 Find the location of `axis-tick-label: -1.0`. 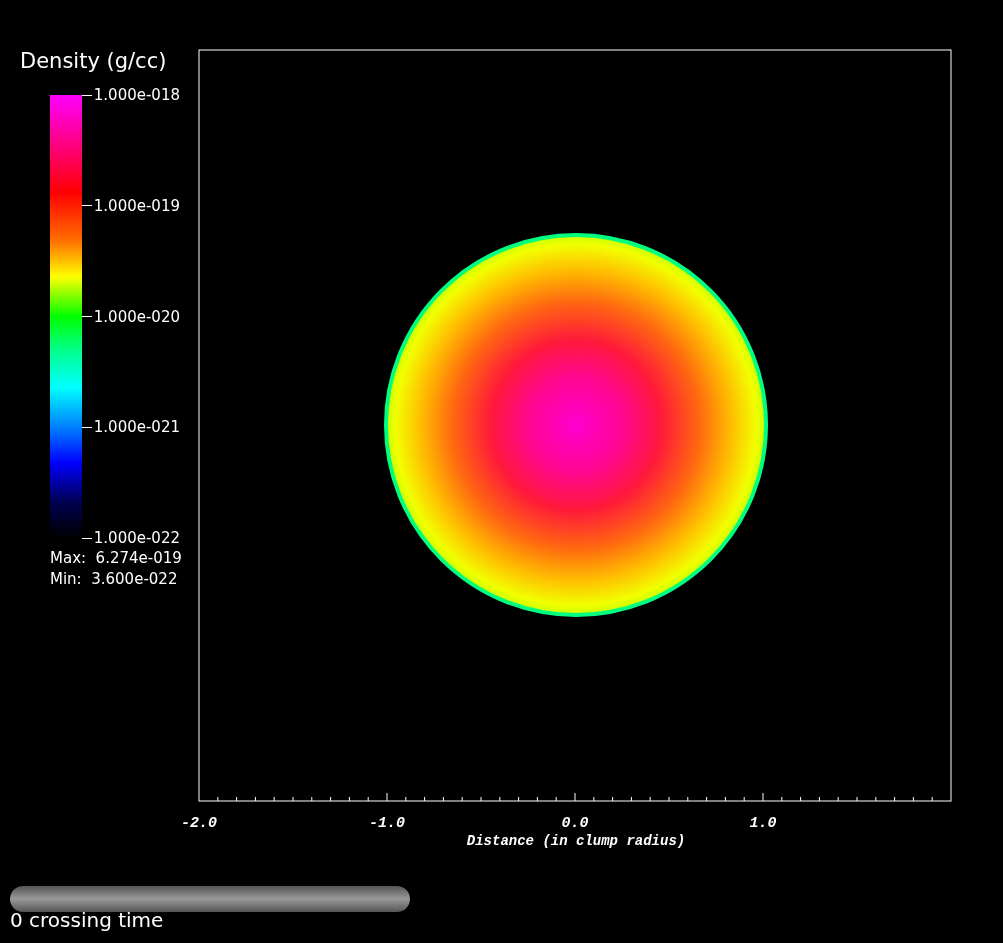

axis-tick-label: -1.0 is located at coordinates (387, 823).